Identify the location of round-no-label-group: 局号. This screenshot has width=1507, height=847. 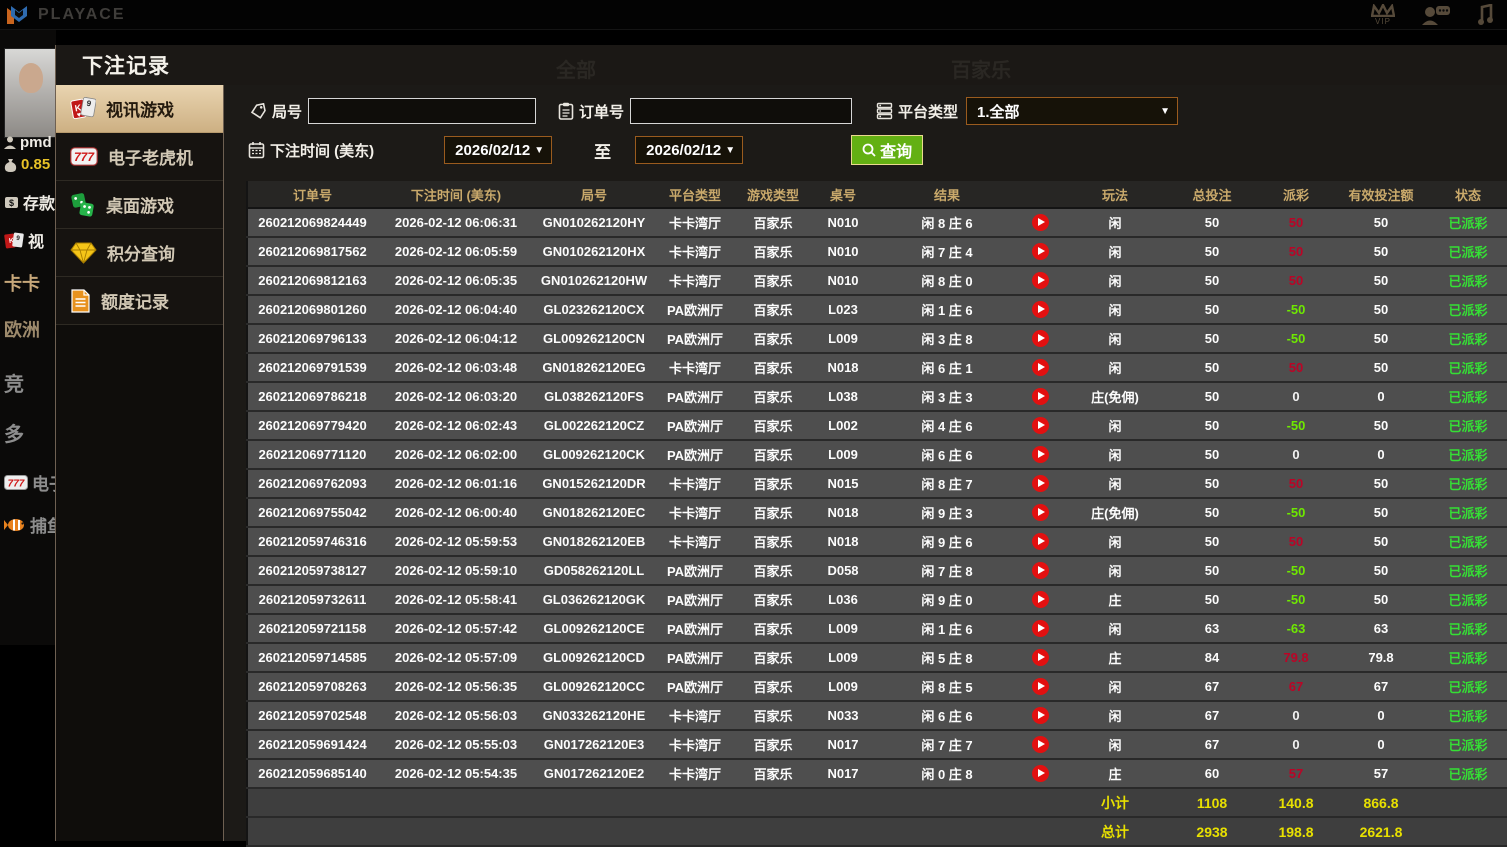
(276, 111).